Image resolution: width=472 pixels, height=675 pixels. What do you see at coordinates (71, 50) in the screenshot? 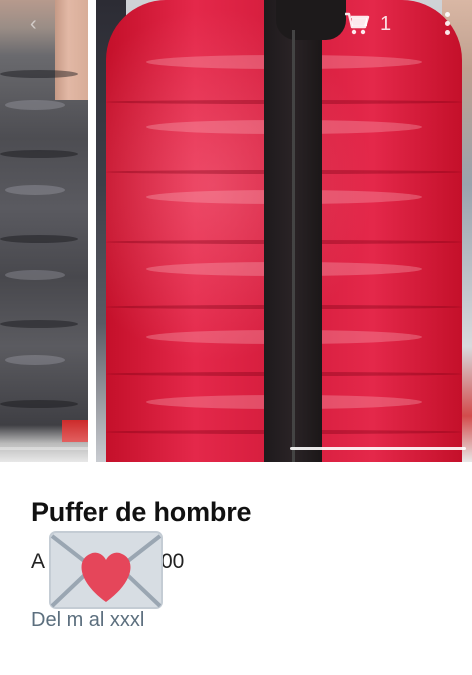
I see `photo-background` at bounding box center [71, 50].